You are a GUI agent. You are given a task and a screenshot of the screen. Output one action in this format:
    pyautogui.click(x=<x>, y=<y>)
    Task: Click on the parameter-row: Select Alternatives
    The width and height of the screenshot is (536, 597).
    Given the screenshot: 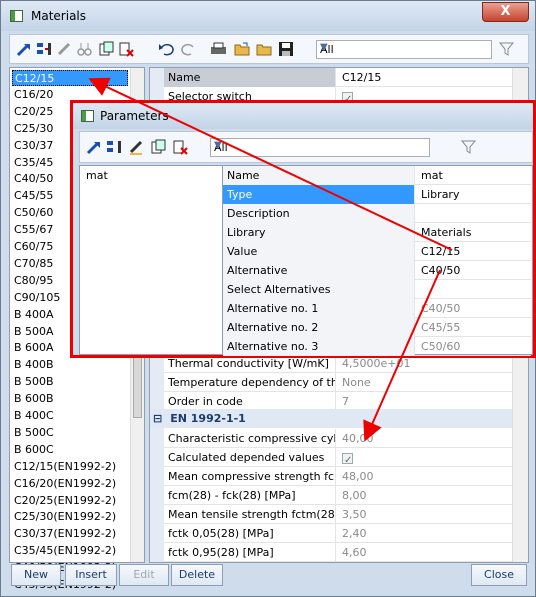 What is the action you would take?
    pyautogui.click(x=377, y=289)
    